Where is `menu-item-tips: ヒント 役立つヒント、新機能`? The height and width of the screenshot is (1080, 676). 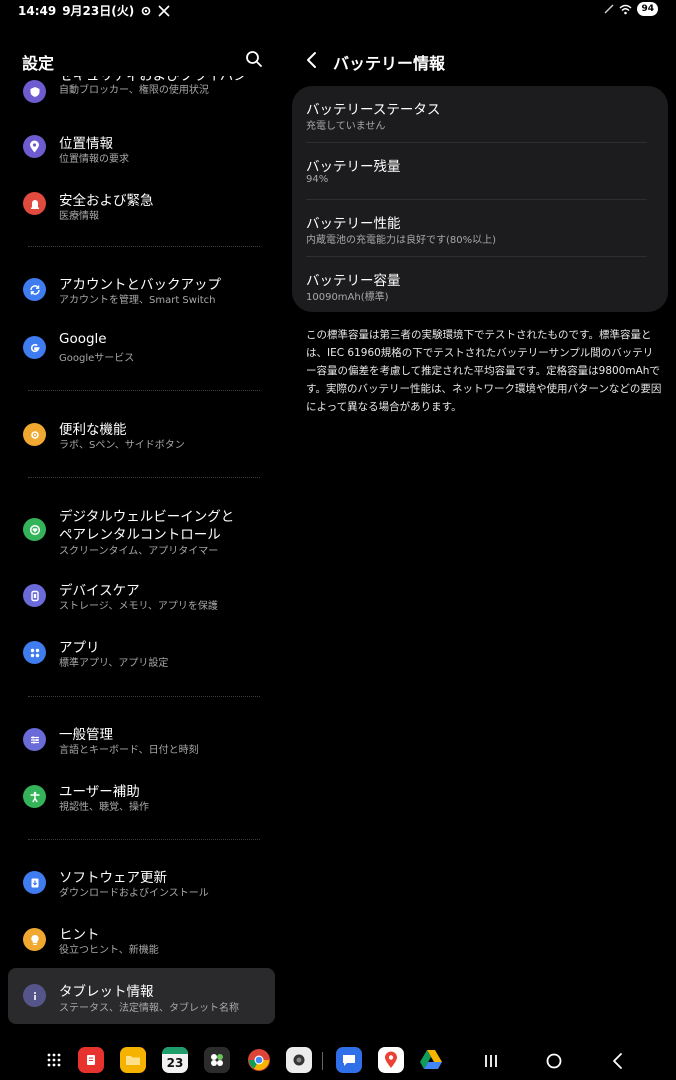
menu-item-tips: ヒント 役立つヒント、新機能 is located at coordinates (141, 941).